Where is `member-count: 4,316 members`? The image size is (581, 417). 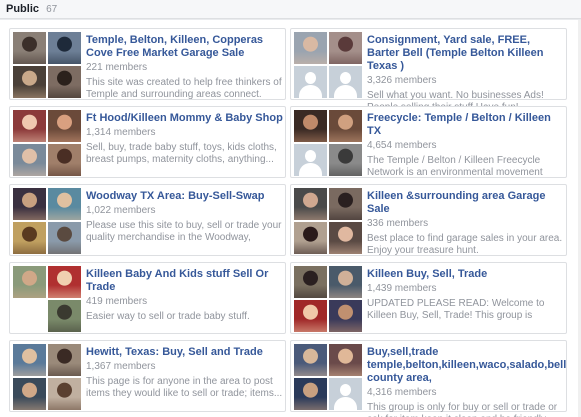
member-count: 4,316 members is located at coordinates (402, 392).